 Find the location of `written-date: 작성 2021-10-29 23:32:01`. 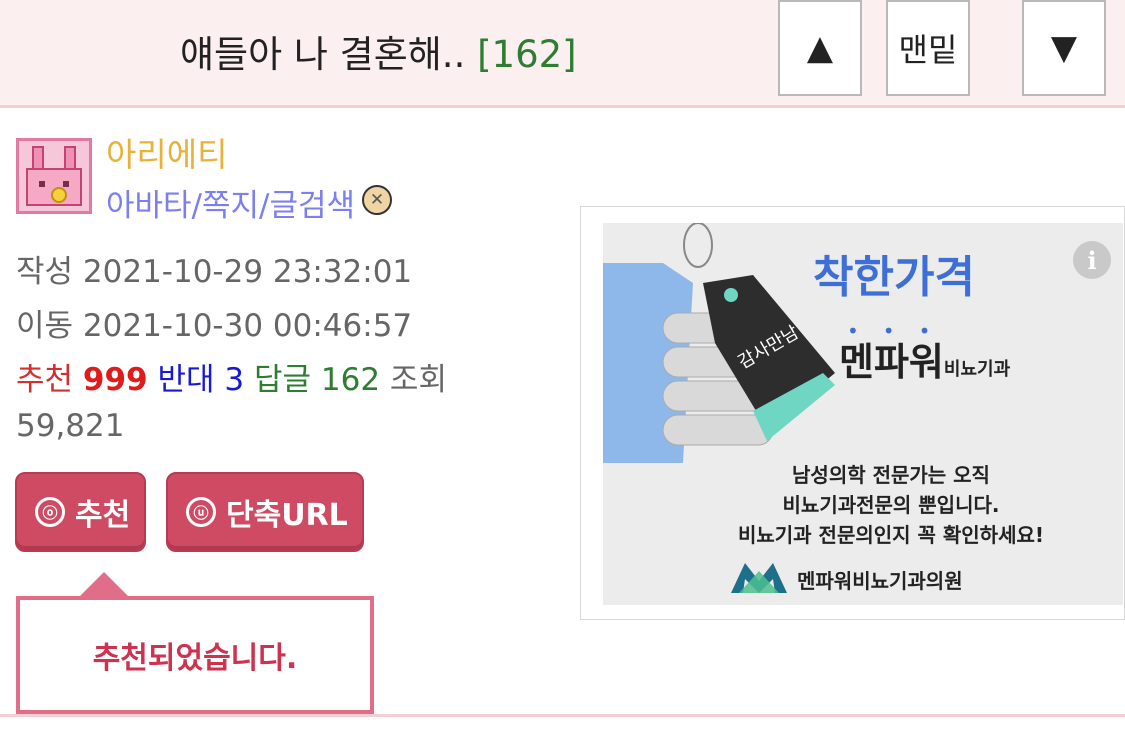

written-date: 작성 2021-10-29 23:32:01 is located at coordinates (214, 268).